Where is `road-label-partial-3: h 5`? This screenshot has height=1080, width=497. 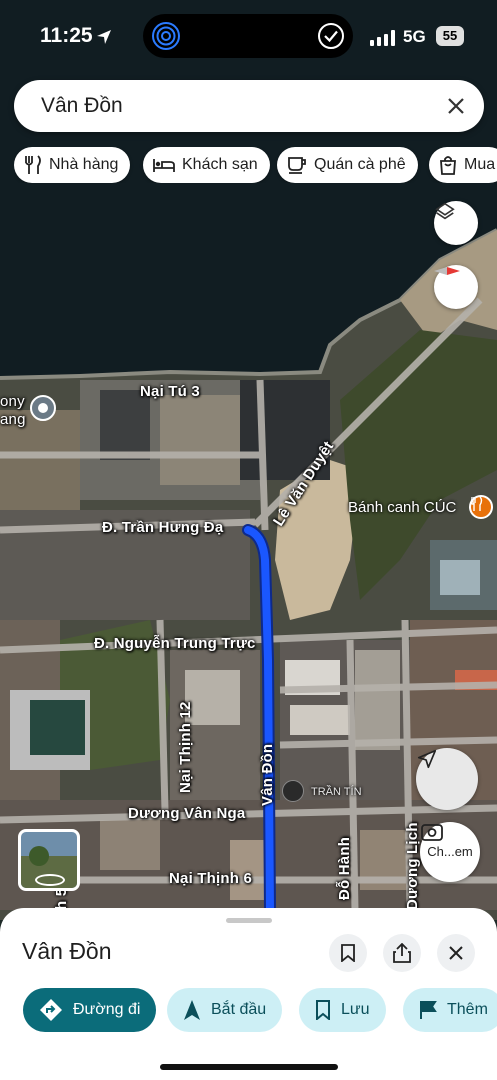
road-label-partial-3: h 5 is located at coordinates (61, 898).